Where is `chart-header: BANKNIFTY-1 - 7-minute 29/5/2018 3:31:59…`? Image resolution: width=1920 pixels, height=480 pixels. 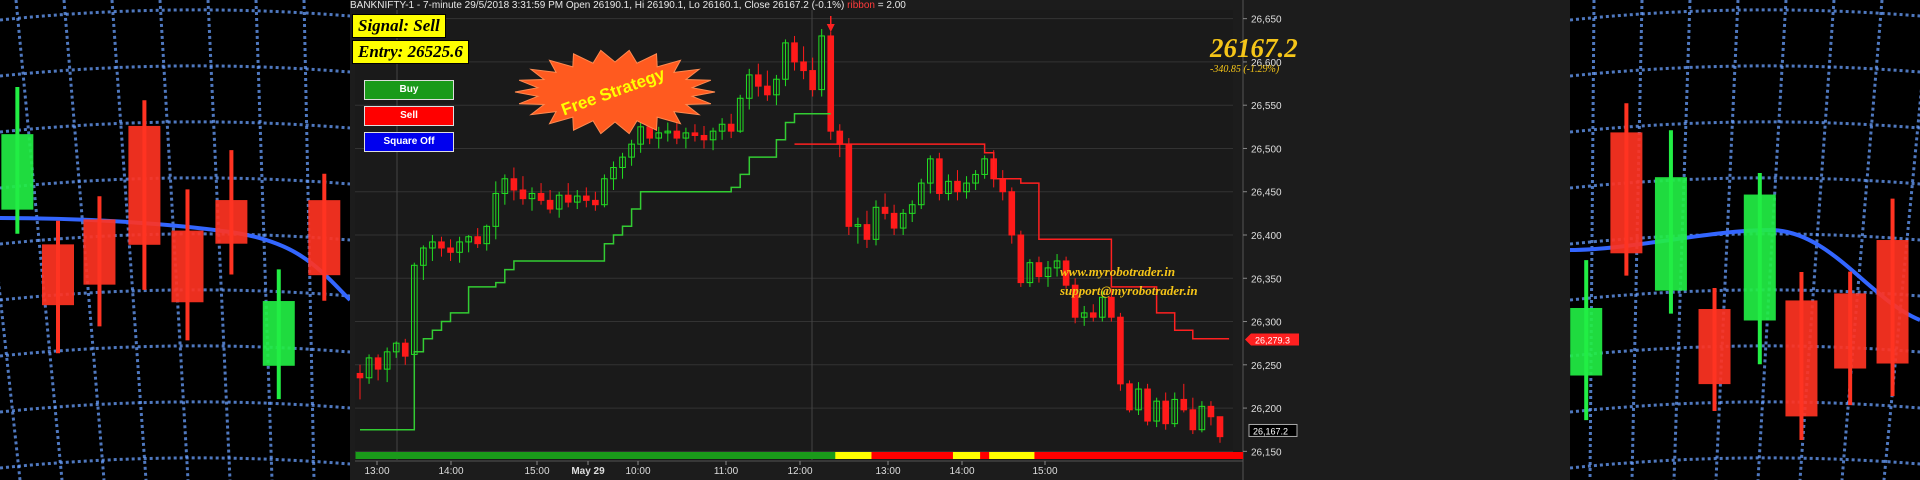
chart-header: BANKNIFTY-1 - 7-minute 29/5/2018 3:31:59… is located at coordinates (628, 5).